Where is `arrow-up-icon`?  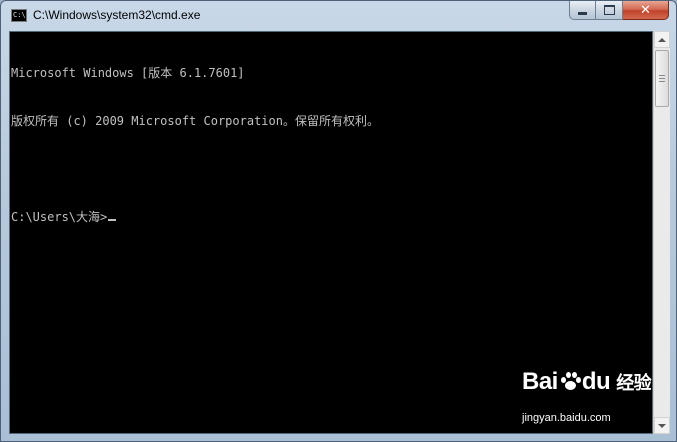
arrow-up-icon is located at coordinates (662, 39).